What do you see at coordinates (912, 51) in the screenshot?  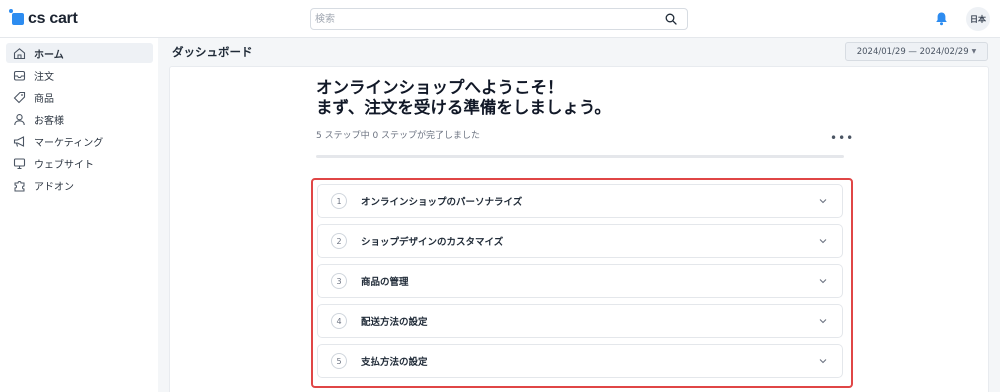 I see `date-range-label: 2024/01/29 — 2024/02/29` at bounding box center [912, 51].